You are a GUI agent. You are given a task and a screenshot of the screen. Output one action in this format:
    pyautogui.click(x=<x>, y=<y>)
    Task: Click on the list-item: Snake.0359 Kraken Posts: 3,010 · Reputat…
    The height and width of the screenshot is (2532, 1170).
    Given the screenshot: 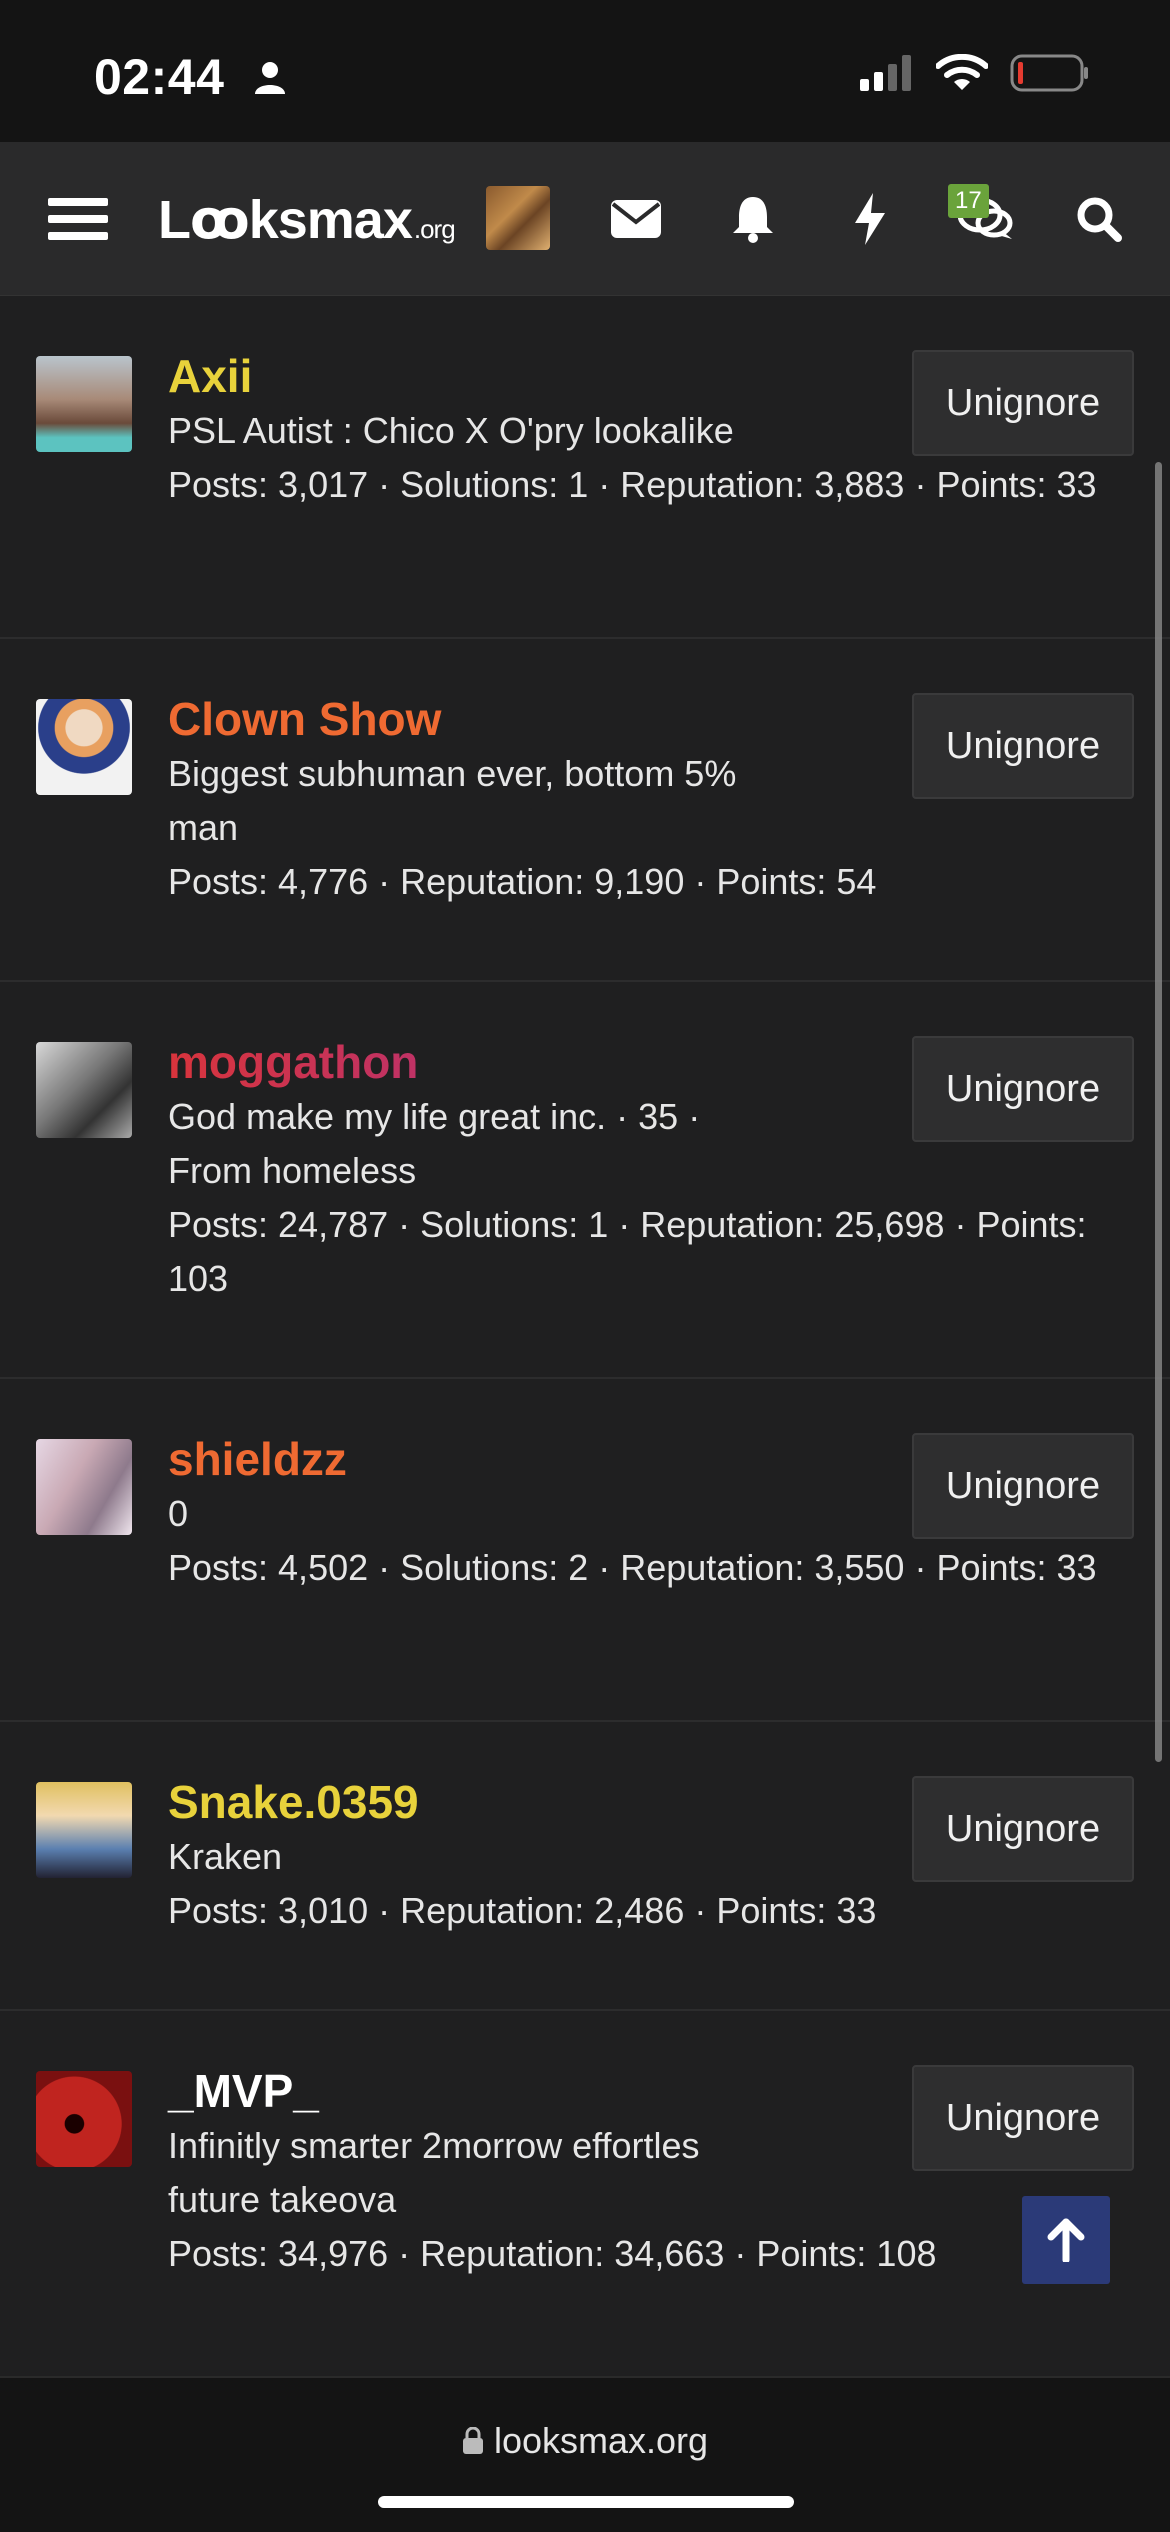 What is the action you would take?
    pyautogui.click(x=585, y=1866)
    